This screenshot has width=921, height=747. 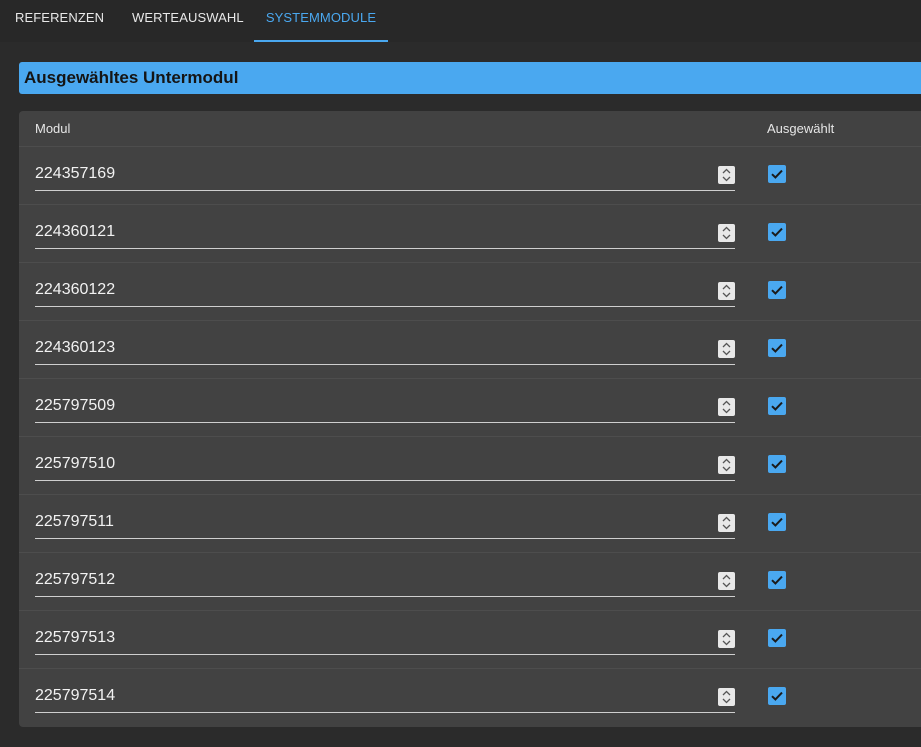 I want to click on tab-werteauswahl: WERTEAUSWAHL, so click(x=185, y=21).